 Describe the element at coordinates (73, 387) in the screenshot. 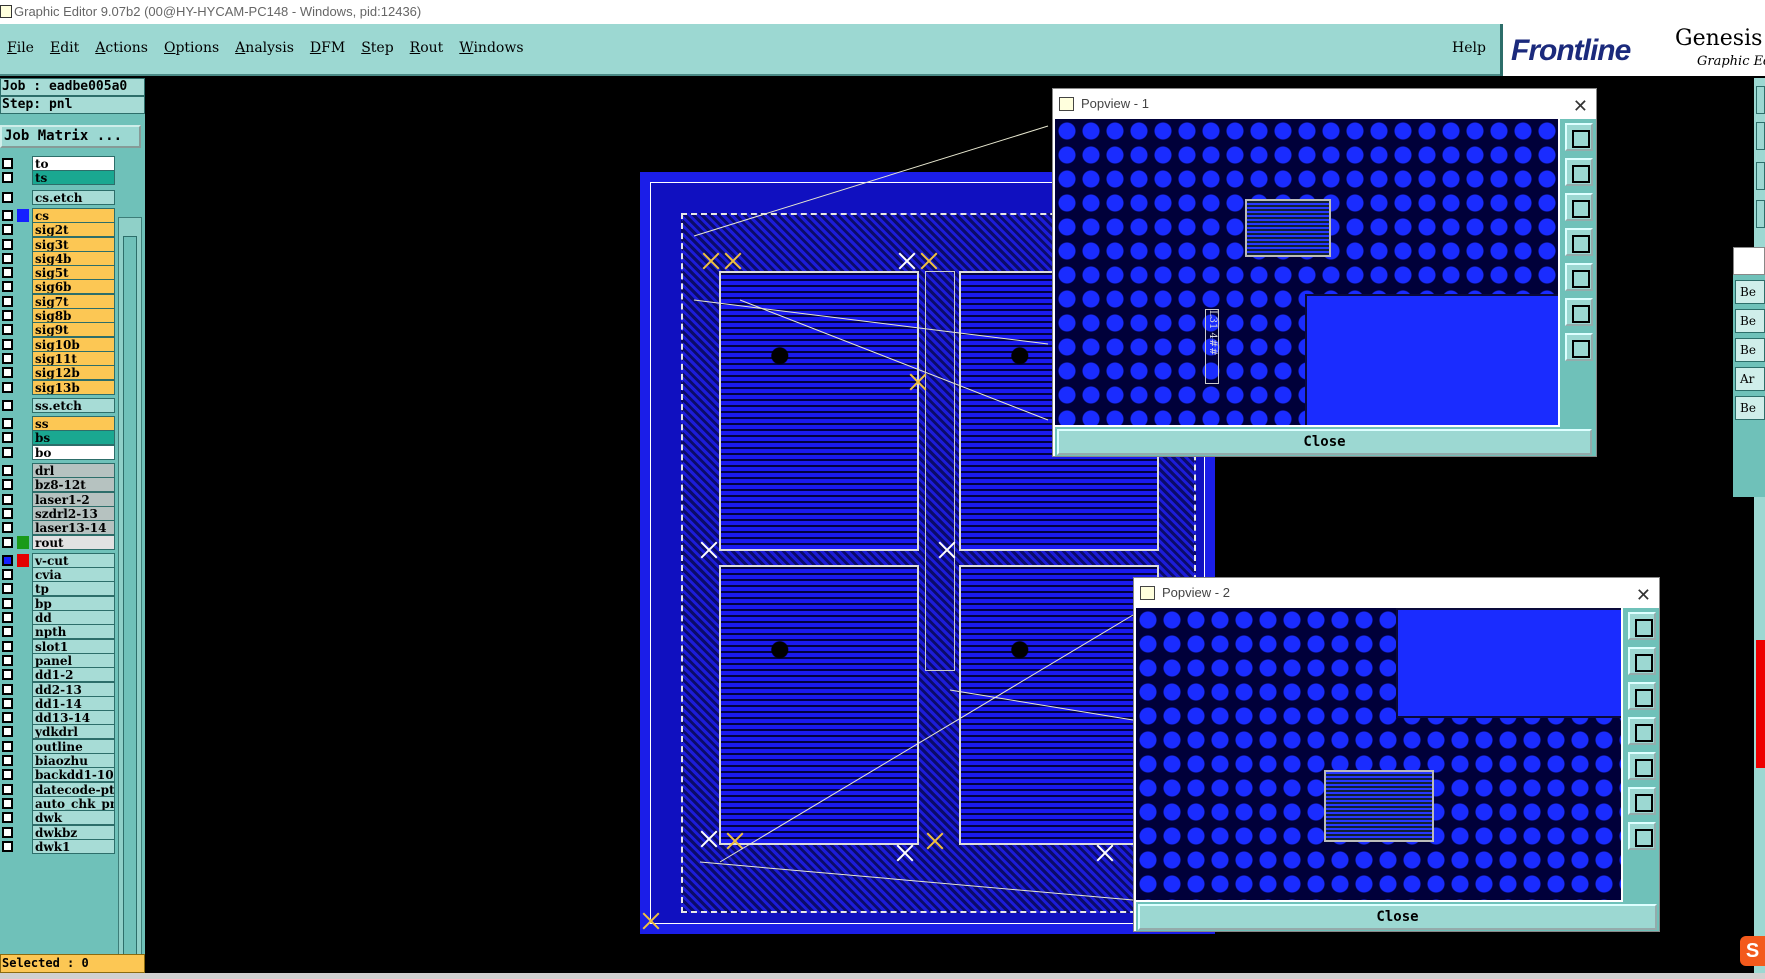

I see `layer-name: sig13b` at that location.